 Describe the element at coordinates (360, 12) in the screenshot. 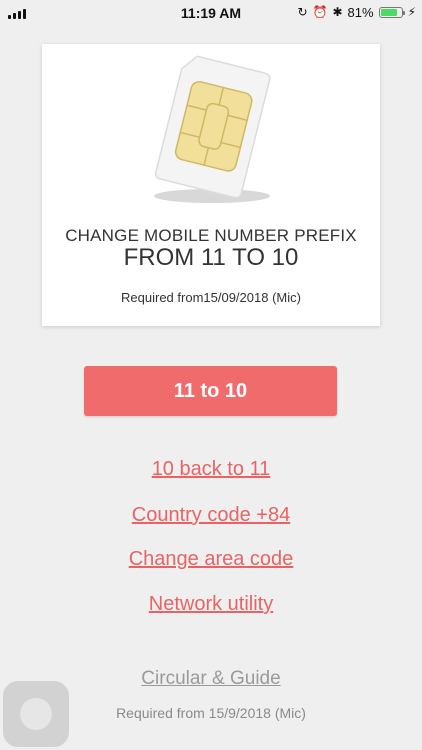

I see `battery-percent: 81%` at that location.